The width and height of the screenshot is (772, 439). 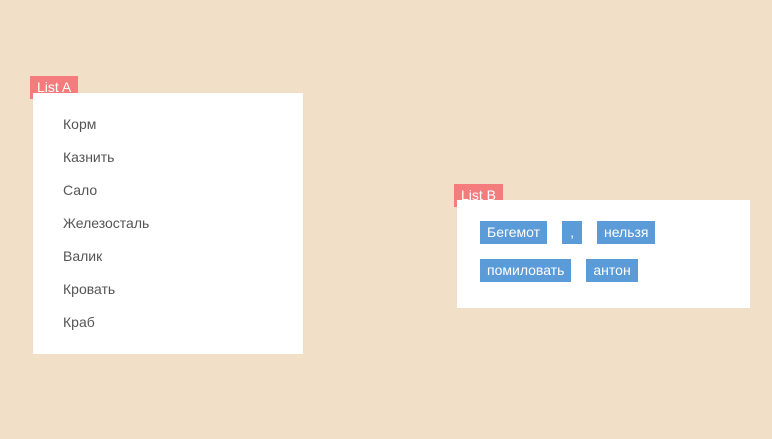 I want to click on list-a-item-krab: Краб, so click(x=168, y=327).